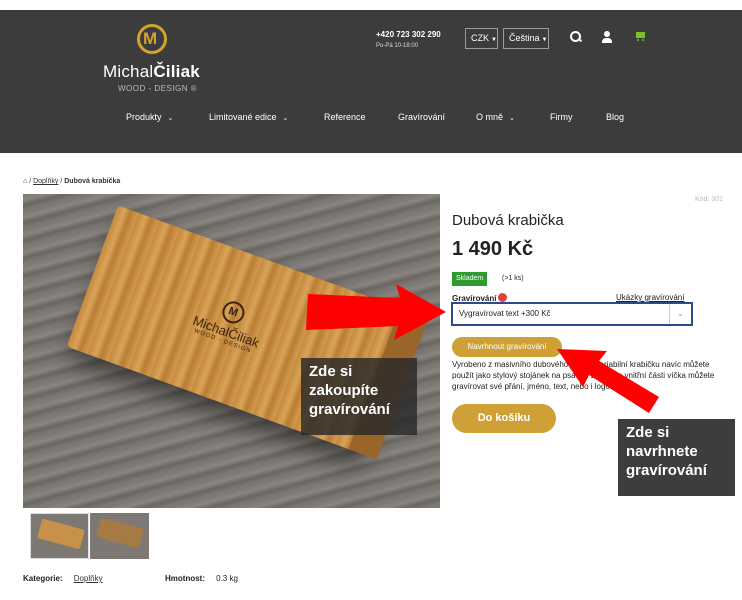 The width and height of the screenshot is (742, 600). What do you see at coordinates (650, 297) in the screenshot?
I see `engraving-samples-link: Ukázky gravírování` at bounding box center [650, 297].